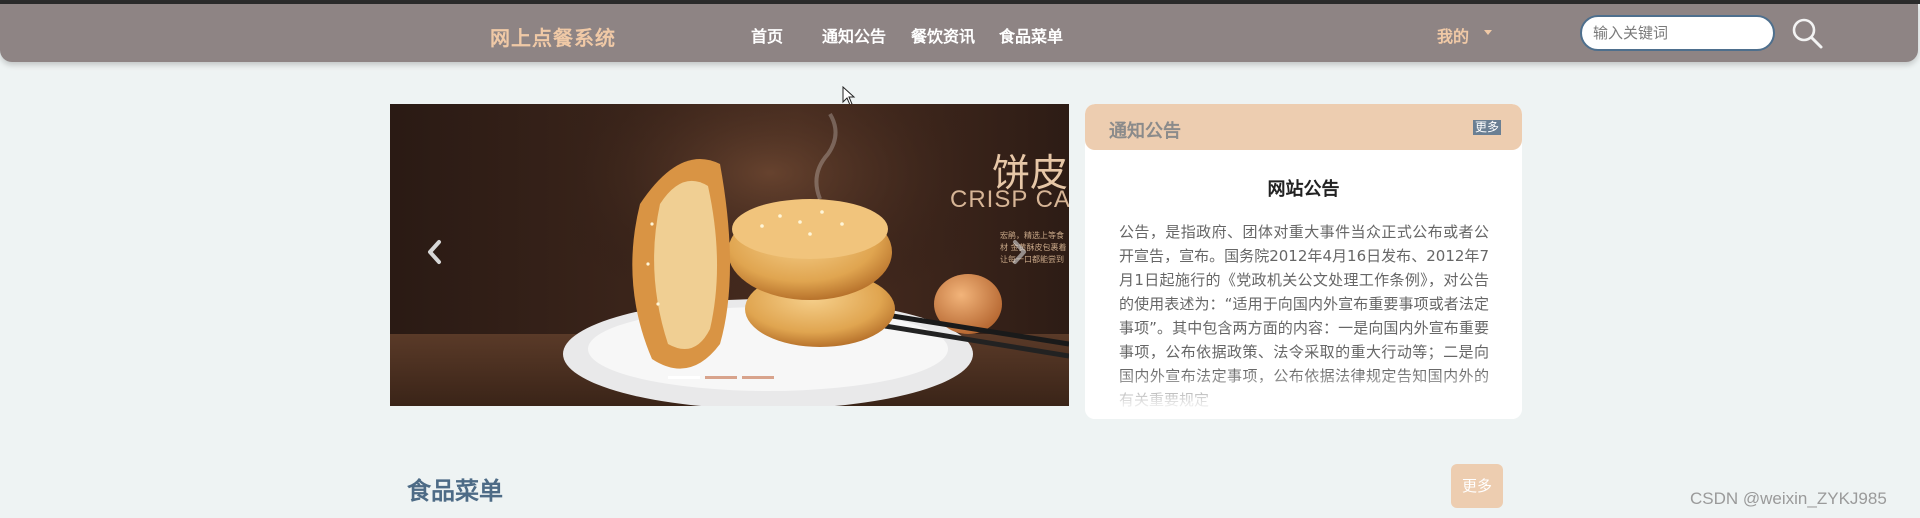 The image size is (1920, 518). I want to click on top-navbar: 网上点餐系统 首页 通知公告 餐饮资讯 食品菜单 我的, so click(959, 33).